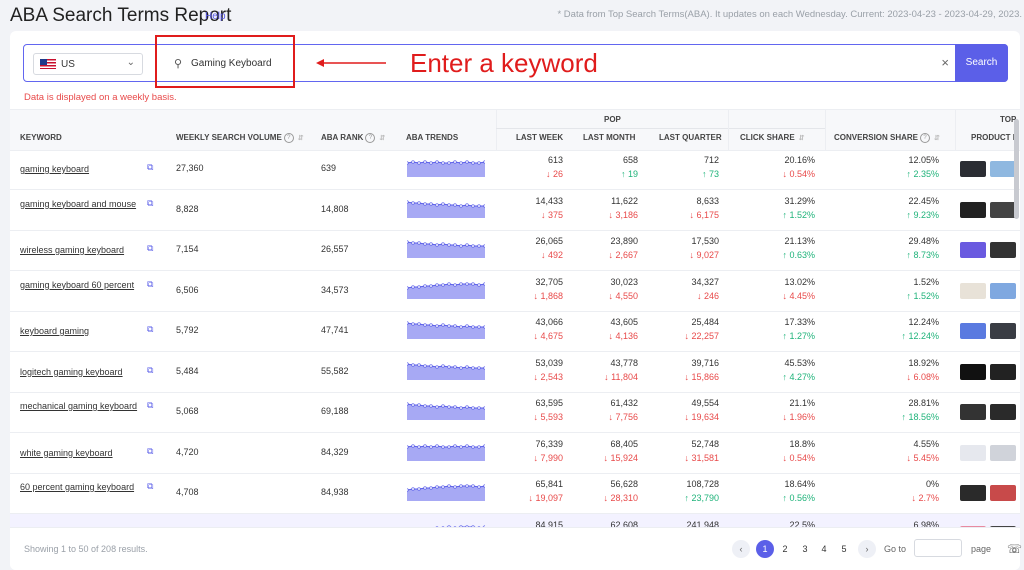  What do you see at coordinates (598, 336) in the screenshot?
I see `last-month-change: ↓ 4,136` at bounding box center [598, 336].